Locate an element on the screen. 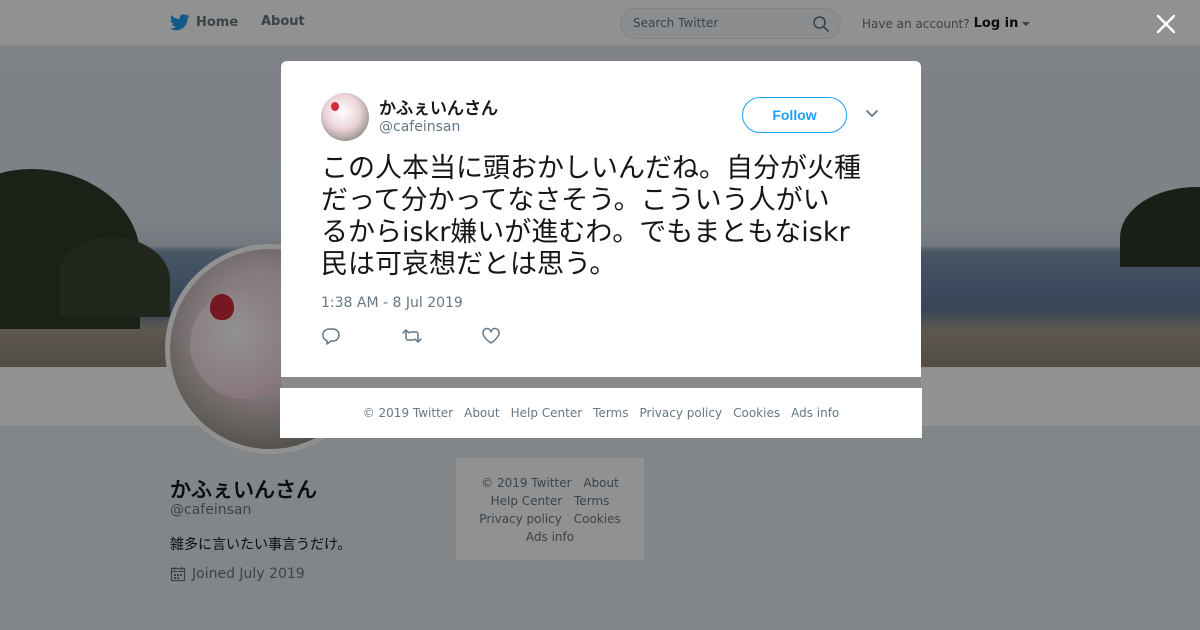 The width and height of the screenshot is (1200, 630). chevron-down-icon is located at coordinates (872, 114).